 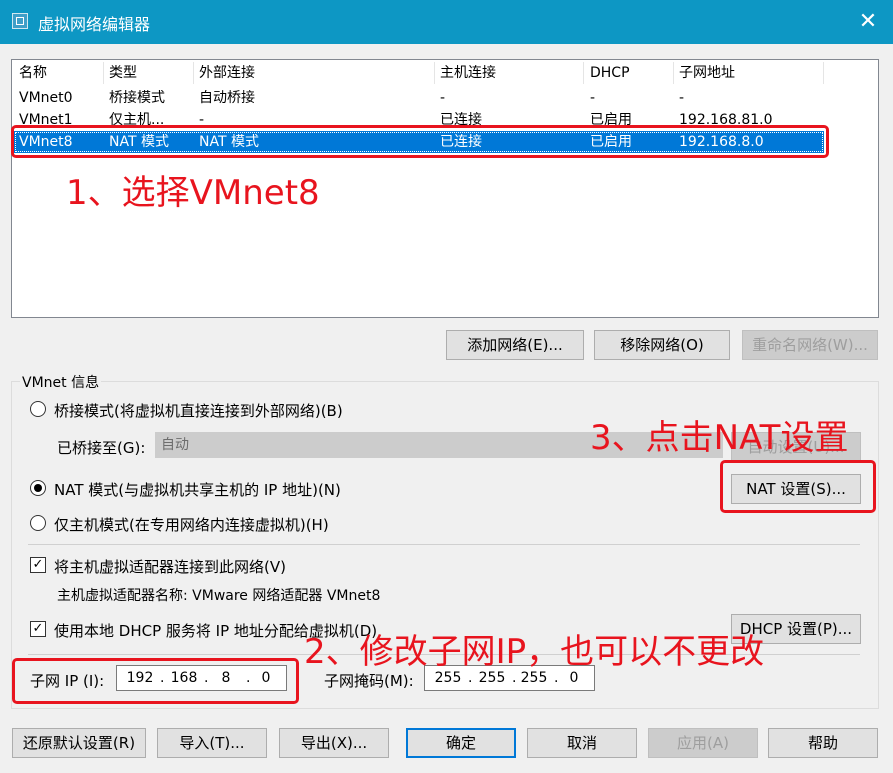 I want to click on apply-button: 应用(A), so click(x=703, y=743).